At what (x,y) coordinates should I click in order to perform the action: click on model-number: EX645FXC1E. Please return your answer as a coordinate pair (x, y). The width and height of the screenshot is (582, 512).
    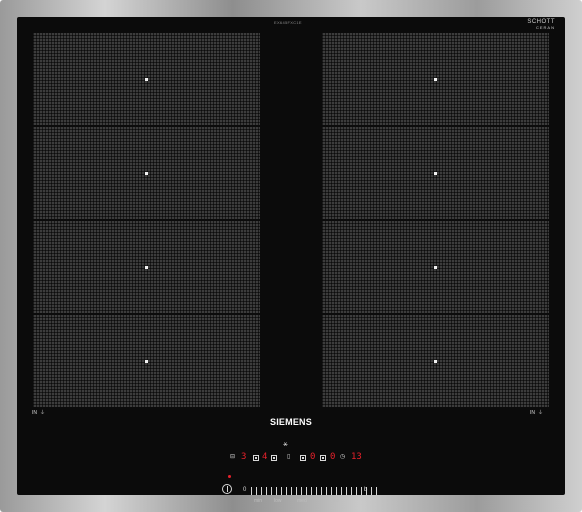
    Looking at the image, I should click on (288, 22).